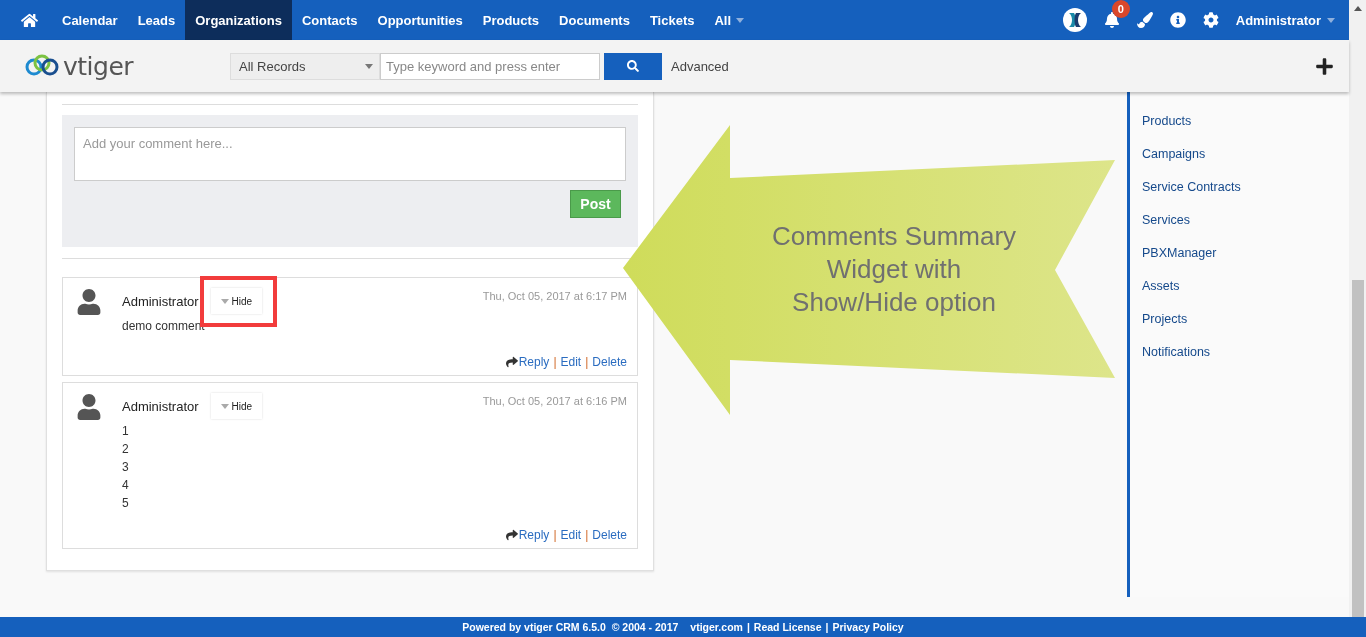 The width and height of the screenshot is (1366, 637). Describe the element at coordinates (1166, 220) in the screenshot. I see `sidebar-link: Services` at that location.